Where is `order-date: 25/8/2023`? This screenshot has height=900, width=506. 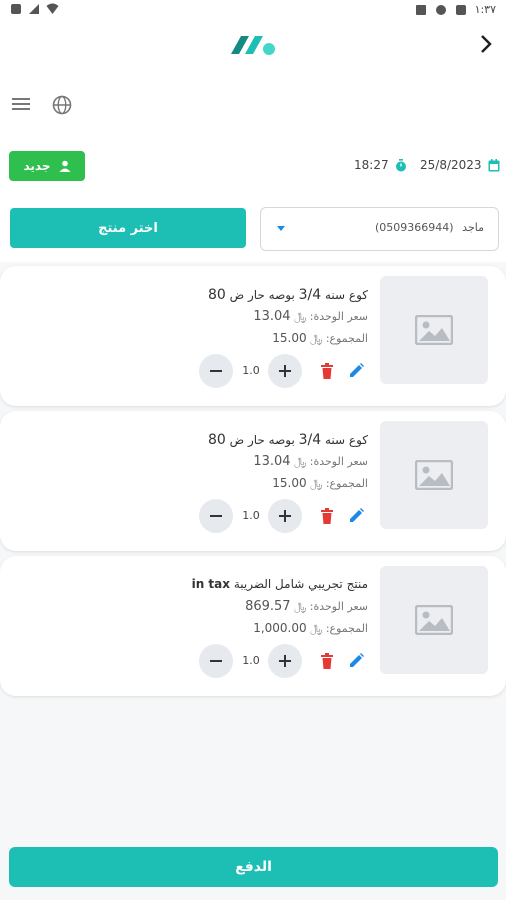 order-date: 25/8/2023 is located at coordinates (460, 165).